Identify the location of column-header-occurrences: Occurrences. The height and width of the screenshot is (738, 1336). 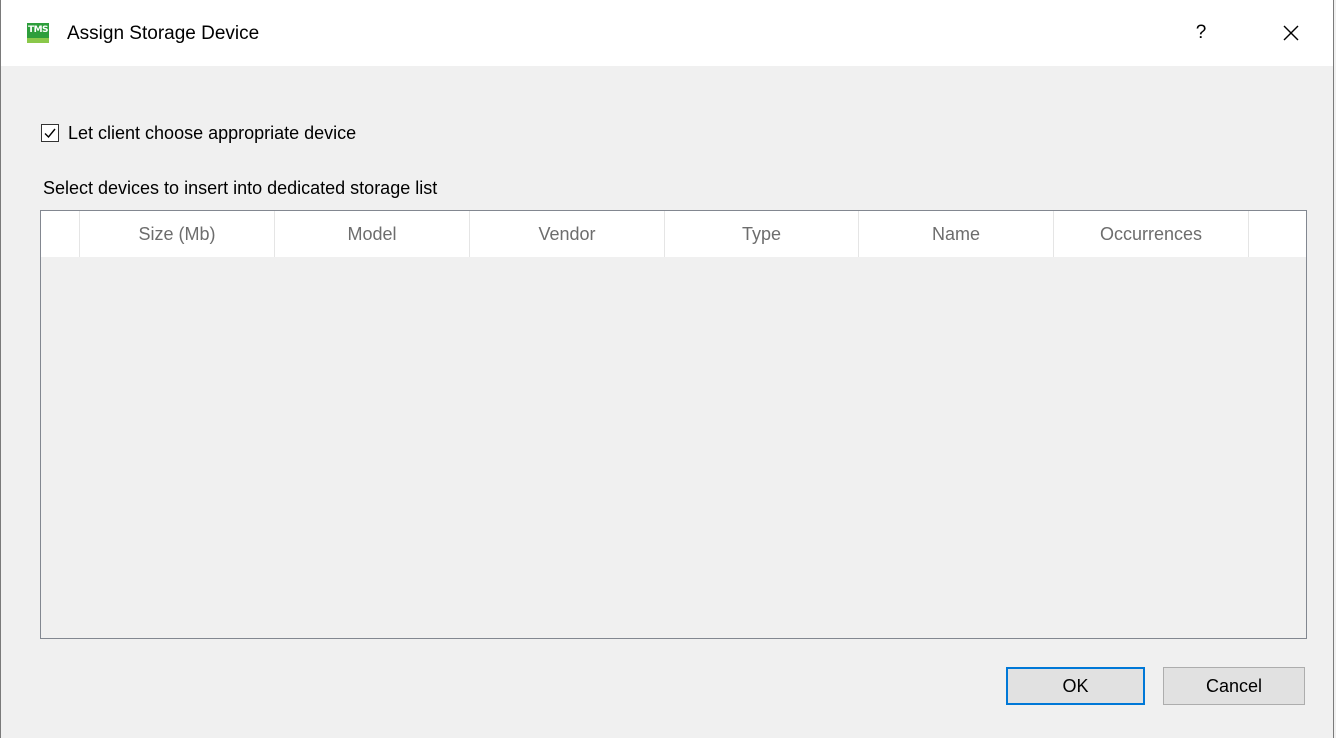
(1151, 234).